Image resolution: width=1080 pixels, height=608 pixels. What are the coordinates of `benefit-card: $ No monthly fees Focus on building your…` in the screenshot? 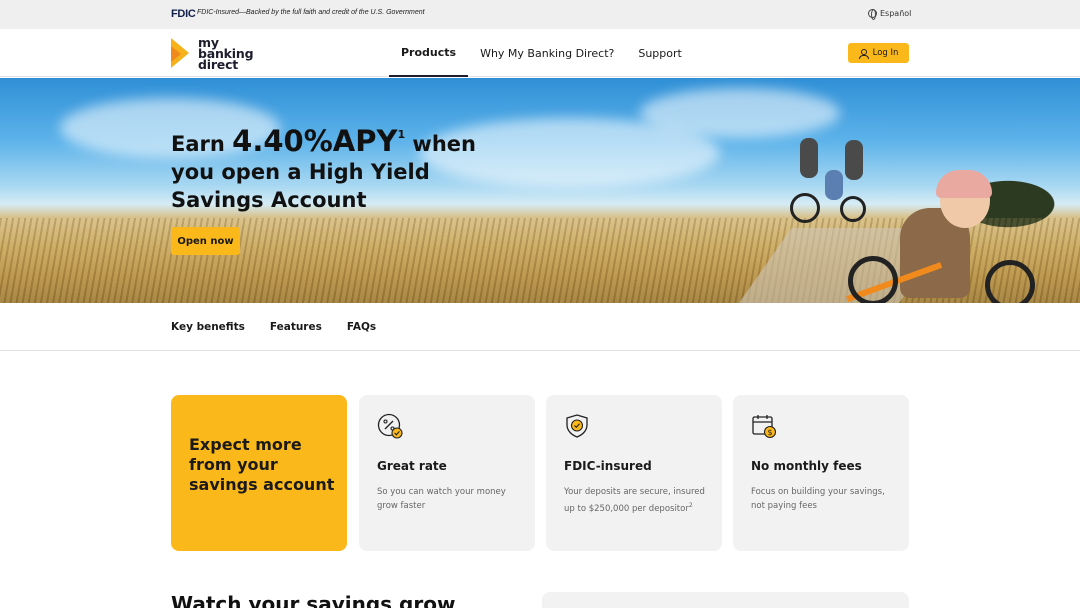 It's located at (821, 473).